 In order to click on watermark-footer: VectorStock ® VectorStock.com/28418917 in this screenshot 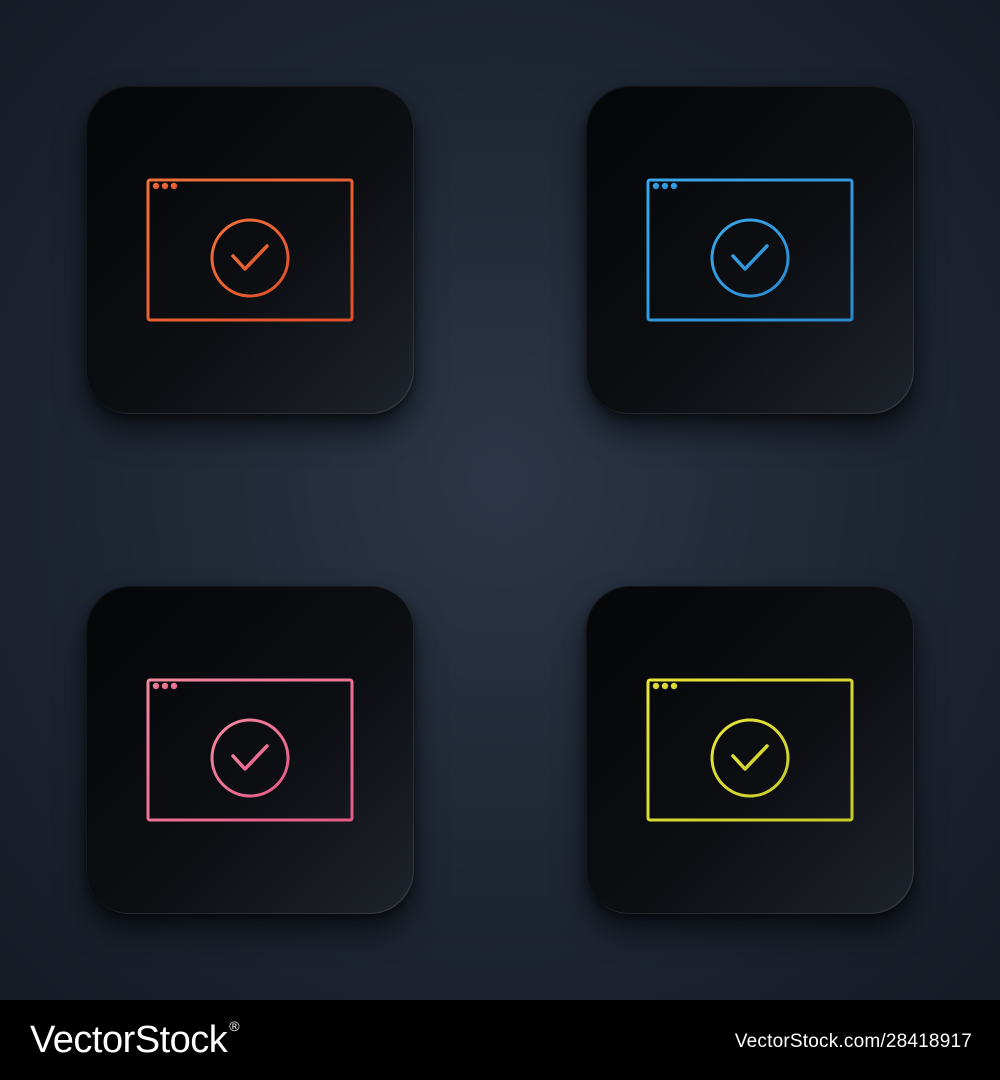, I will do `click(500, 1040)`.